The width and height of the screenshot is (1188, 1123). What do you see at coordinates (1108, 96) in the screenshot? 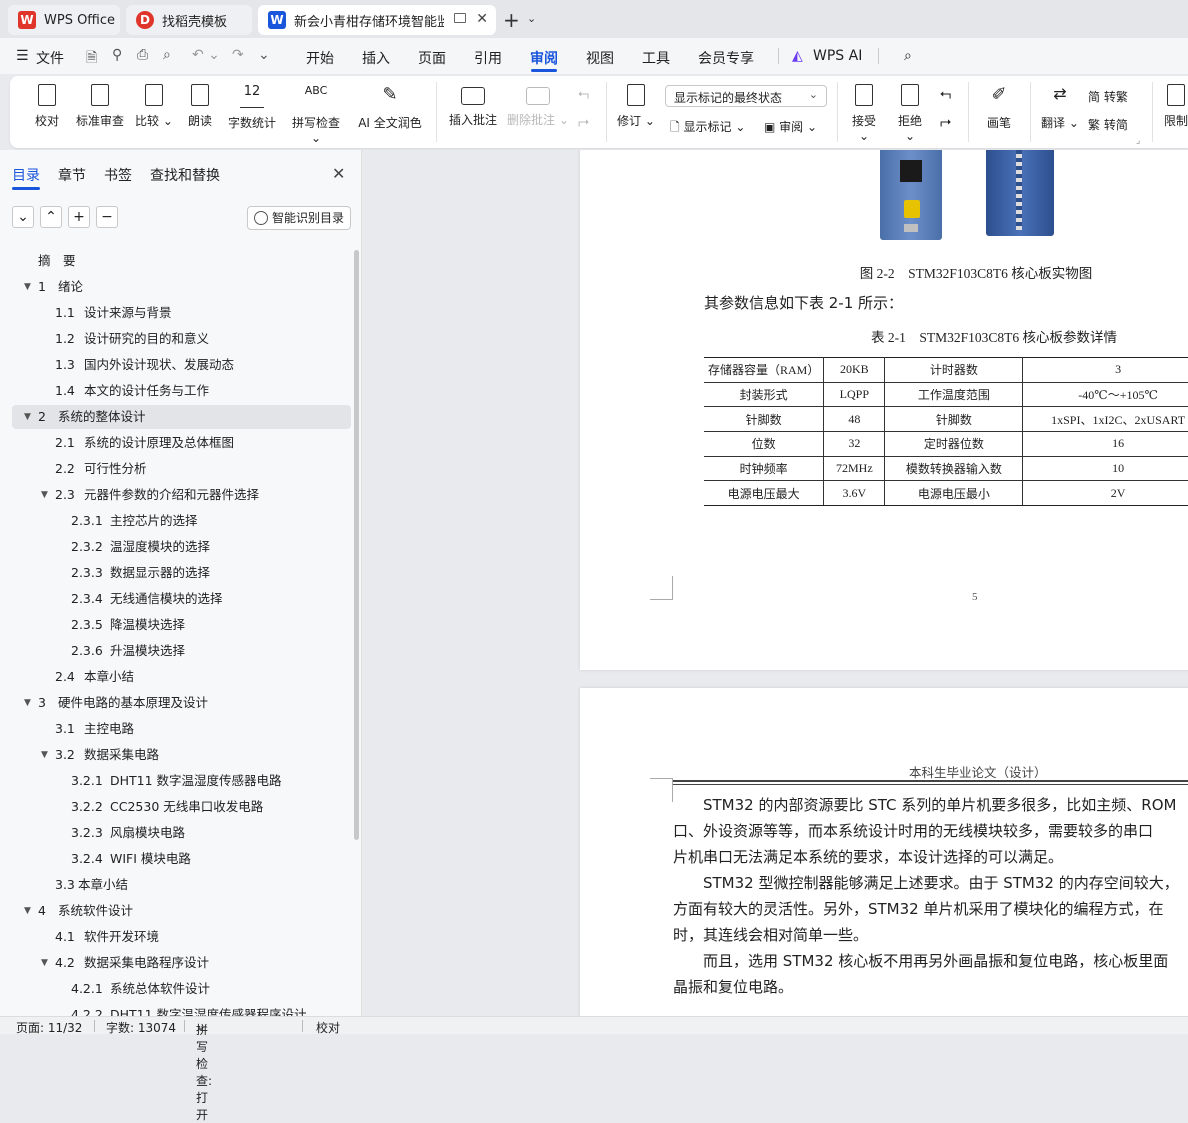
I see `to-traditional-button: 简 转繁` at bounding box center [1108, 96].